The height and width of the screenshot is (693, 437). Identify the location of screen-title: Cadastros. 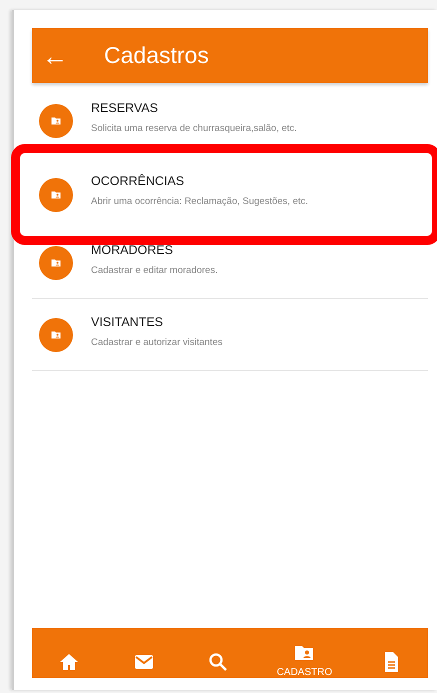
(156, 55).